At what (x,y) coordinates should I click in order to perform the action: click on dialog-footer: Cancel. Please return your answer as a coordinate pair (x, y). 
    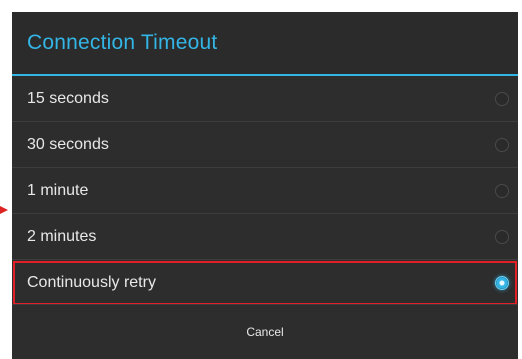
    Looking at the image, I should click on (265, 331).